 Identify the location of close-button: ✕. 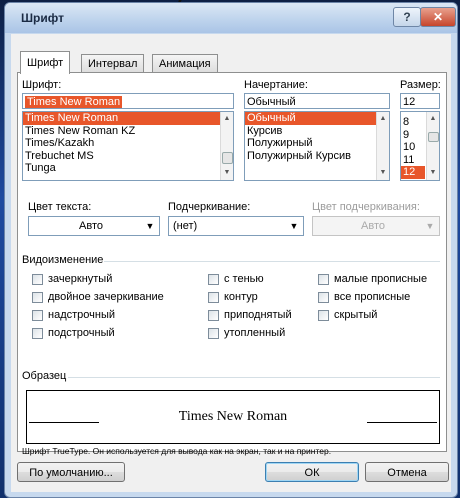
(438, 17).